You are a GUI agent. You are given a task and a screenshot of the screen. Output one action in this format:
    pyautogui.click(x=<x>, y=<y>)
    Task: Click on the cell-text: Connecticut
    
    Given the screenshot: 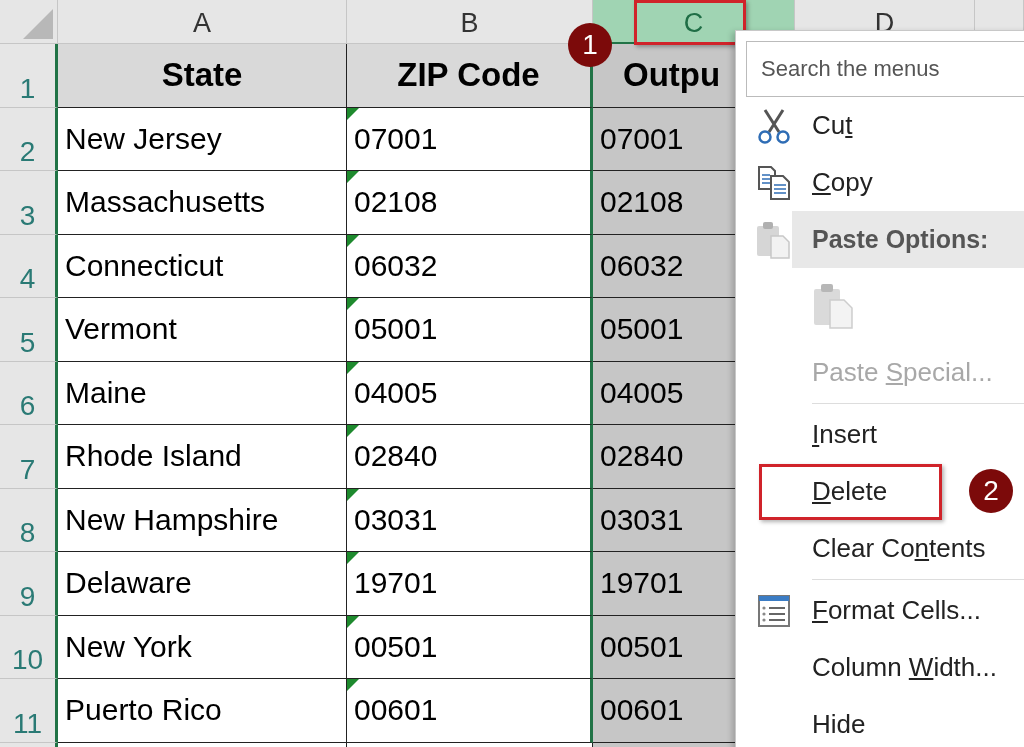 What is the action you would take?
    pyautogui.click(x=144, y=265)
    